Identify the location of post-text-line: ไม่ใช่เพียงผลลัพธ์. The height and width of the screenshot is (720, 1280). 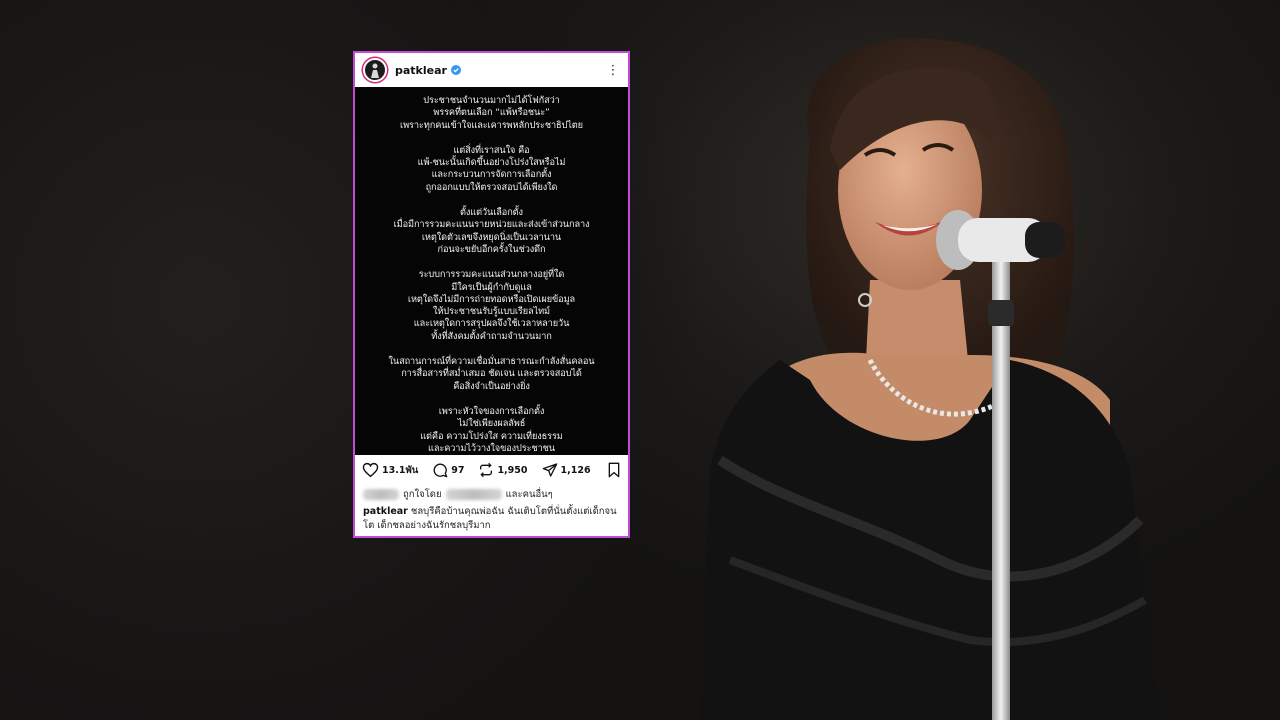
(491, 424).